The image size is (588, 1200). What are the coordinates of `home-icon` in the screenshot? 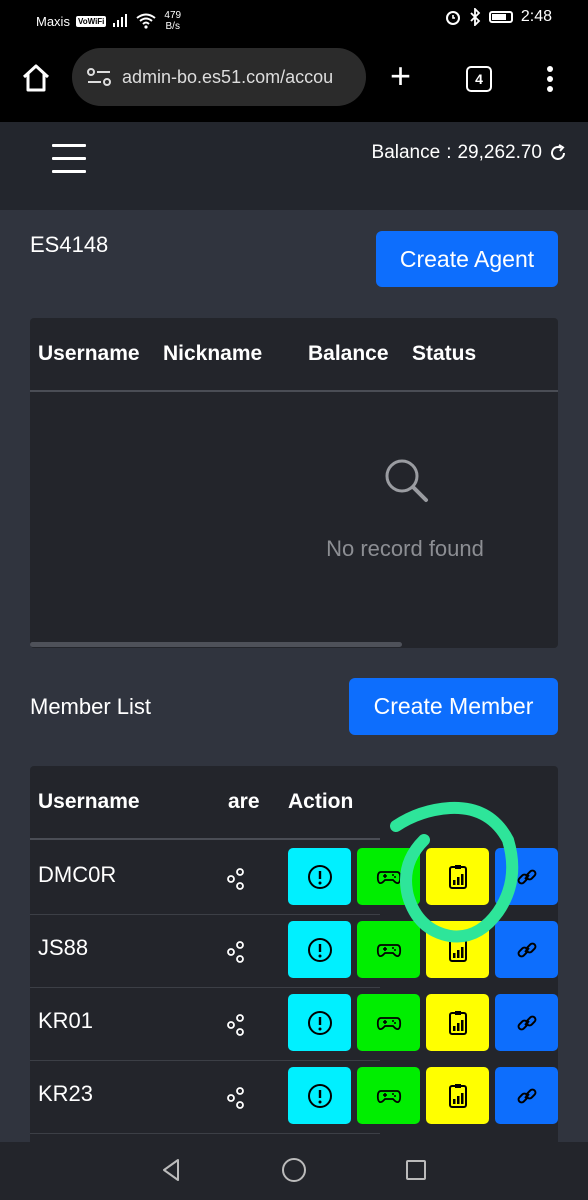 It's located at (36, 78).